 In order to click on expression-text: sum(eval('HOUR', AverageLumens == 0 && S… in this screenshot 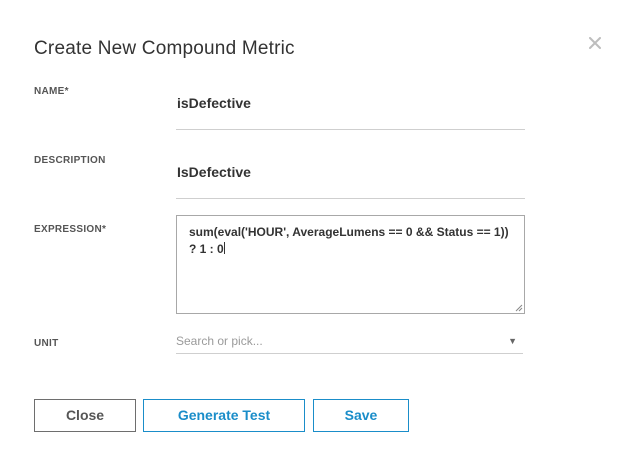, I will do `click(352, 241)`.